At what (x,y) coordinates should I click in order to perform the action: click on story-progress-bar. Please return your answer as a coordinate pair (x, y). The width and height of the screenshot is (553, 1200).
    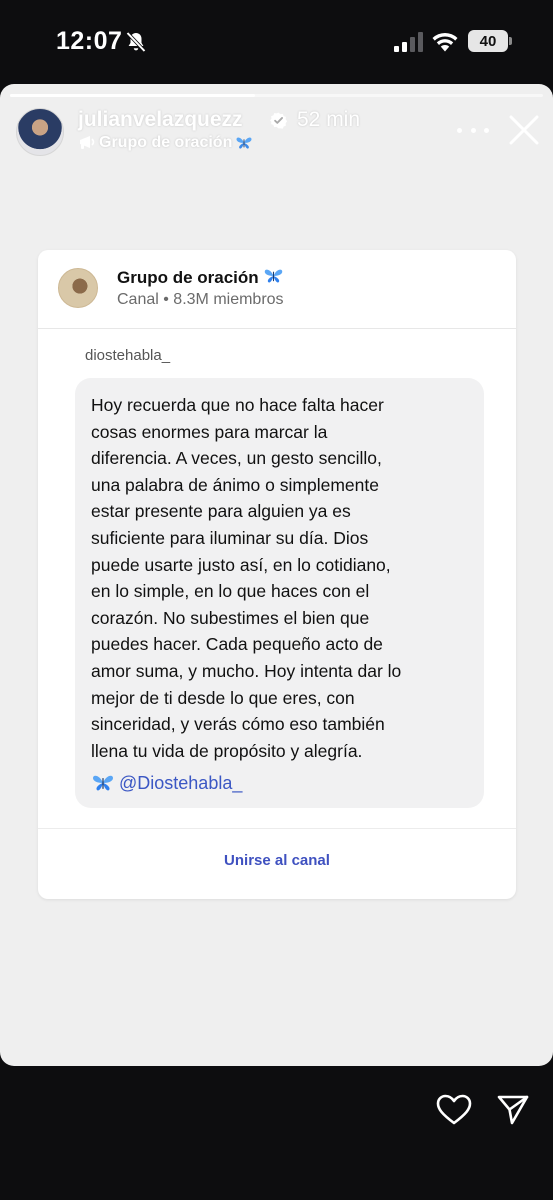
    Looking at the image, I should click on (276, 95).